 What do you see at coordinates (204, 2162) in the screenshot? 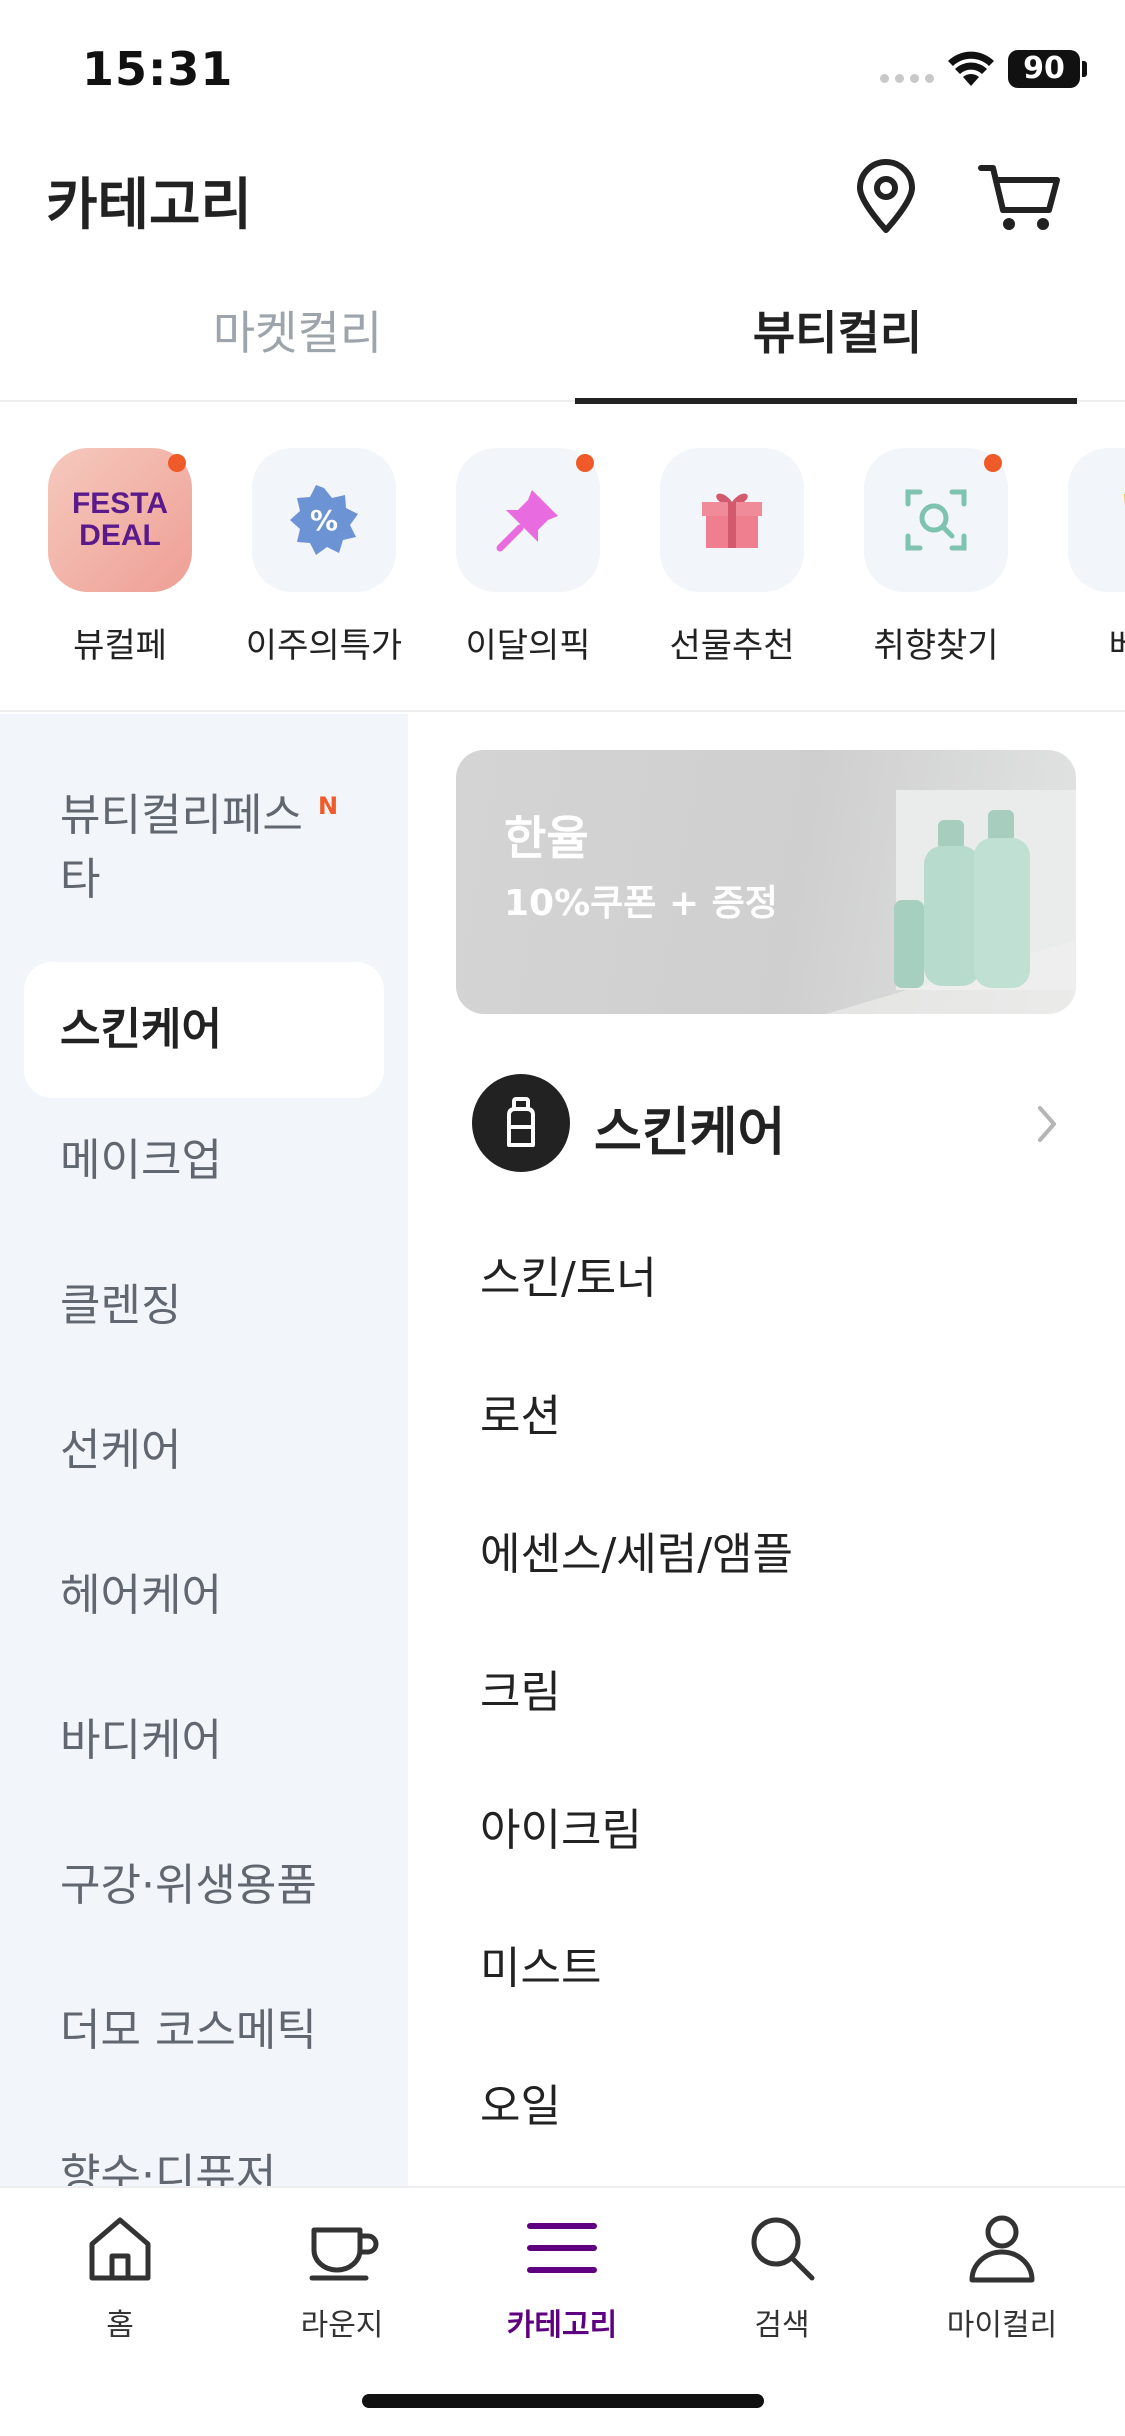
I see `category-item-perfume: 향수·디퓨저` at bounding box center [204, 2162].